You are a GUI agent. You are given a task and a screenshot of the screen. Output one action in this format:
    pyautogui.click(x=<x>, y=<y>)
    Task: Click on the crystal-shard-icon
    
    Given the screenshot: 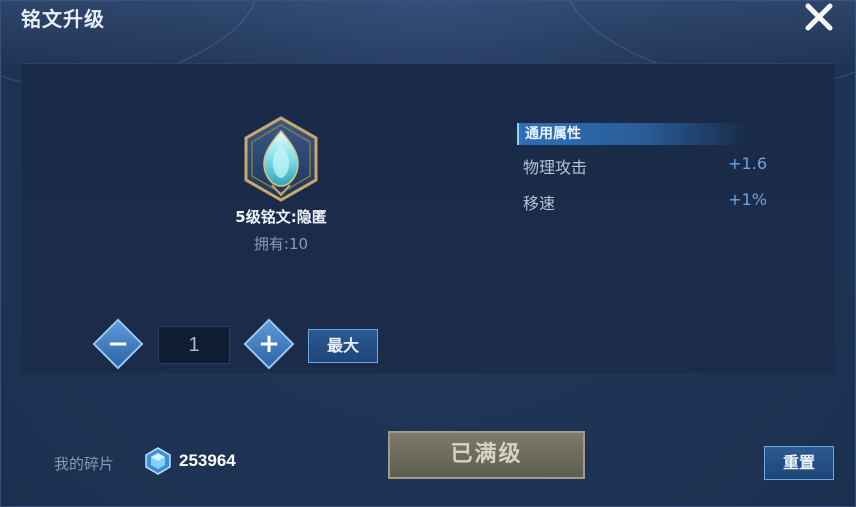 What is the action you would take?
    pyautogui.click(x=158, y=461)
    